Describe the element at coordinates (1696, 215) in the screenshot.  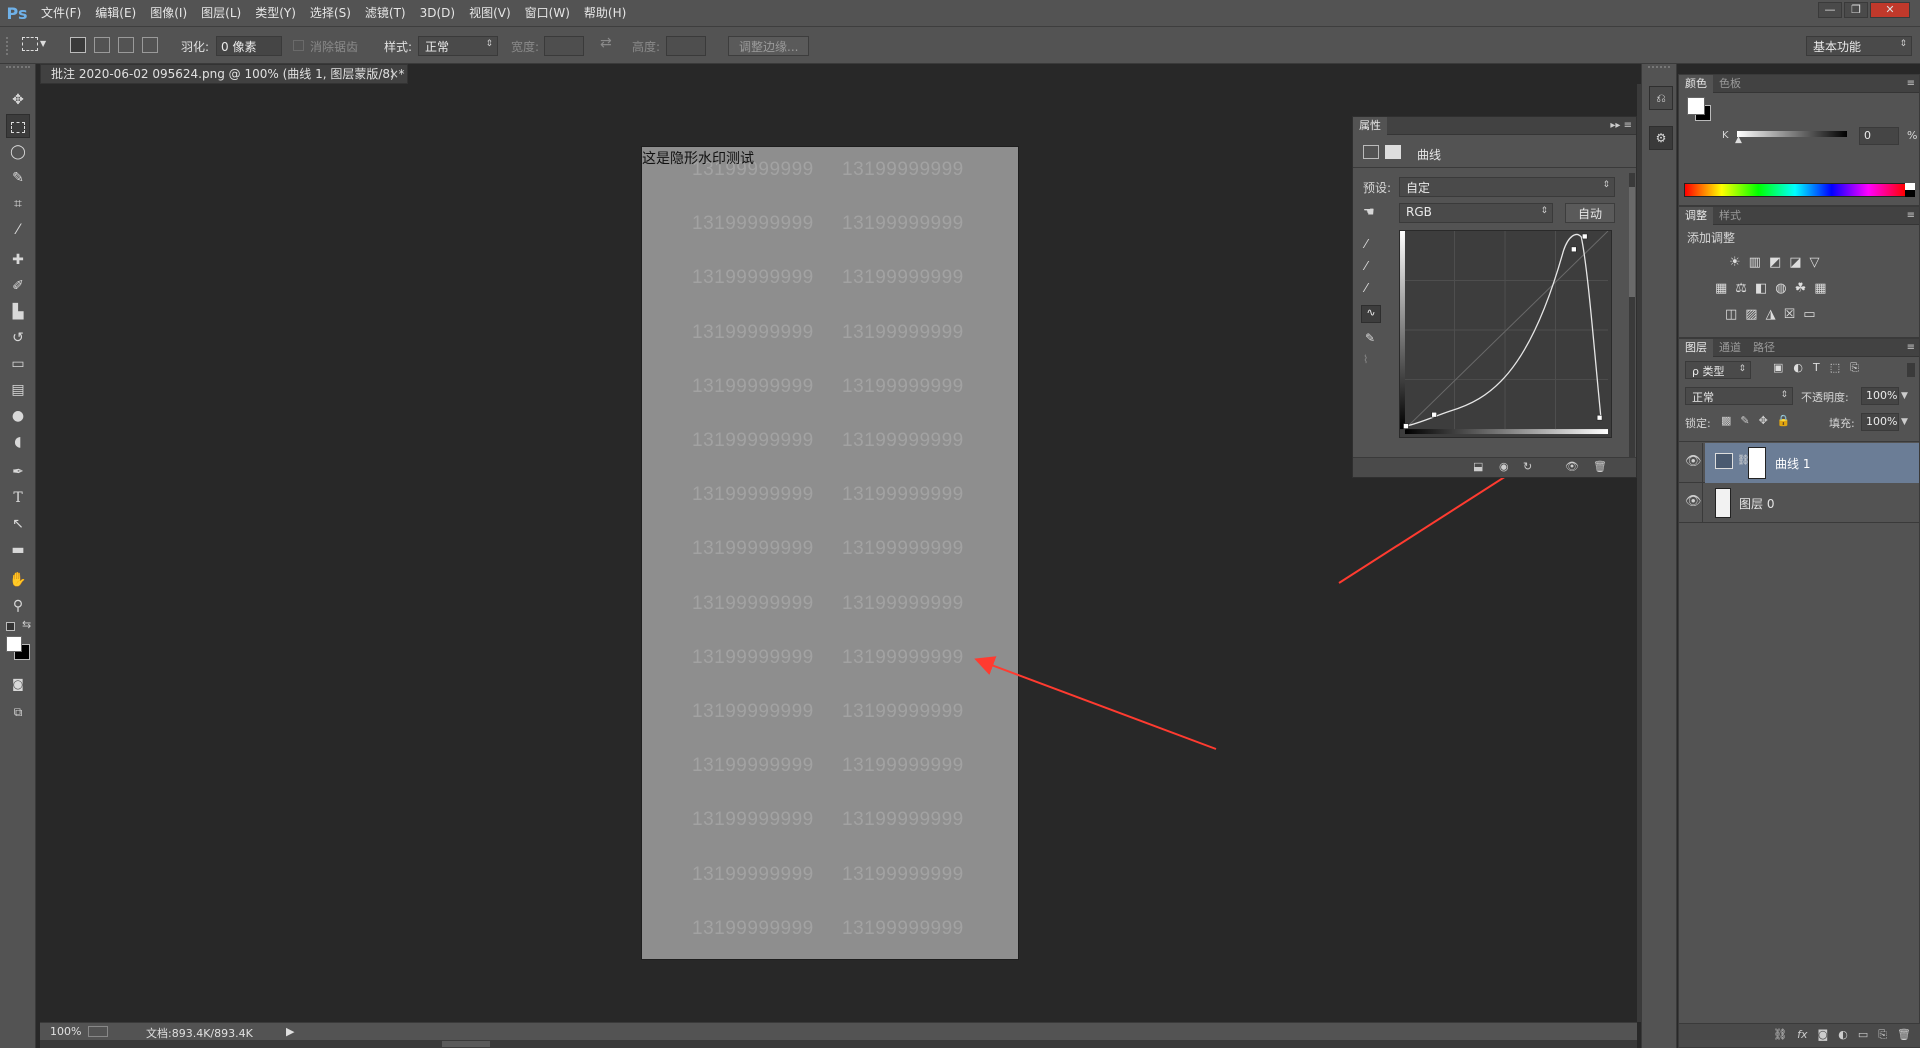
I see `adjustments-tab: 调整` at that location.